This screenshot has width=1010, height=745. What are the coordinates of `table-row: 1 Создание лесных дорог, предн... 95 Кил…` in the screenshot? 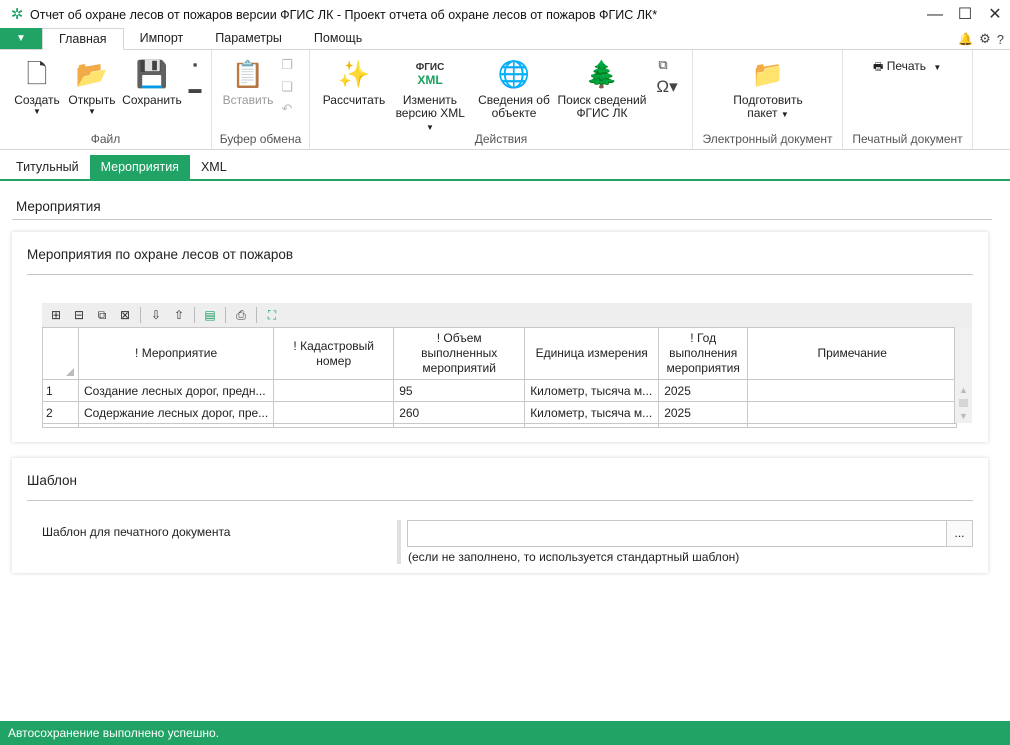 It's located at (500, 390).